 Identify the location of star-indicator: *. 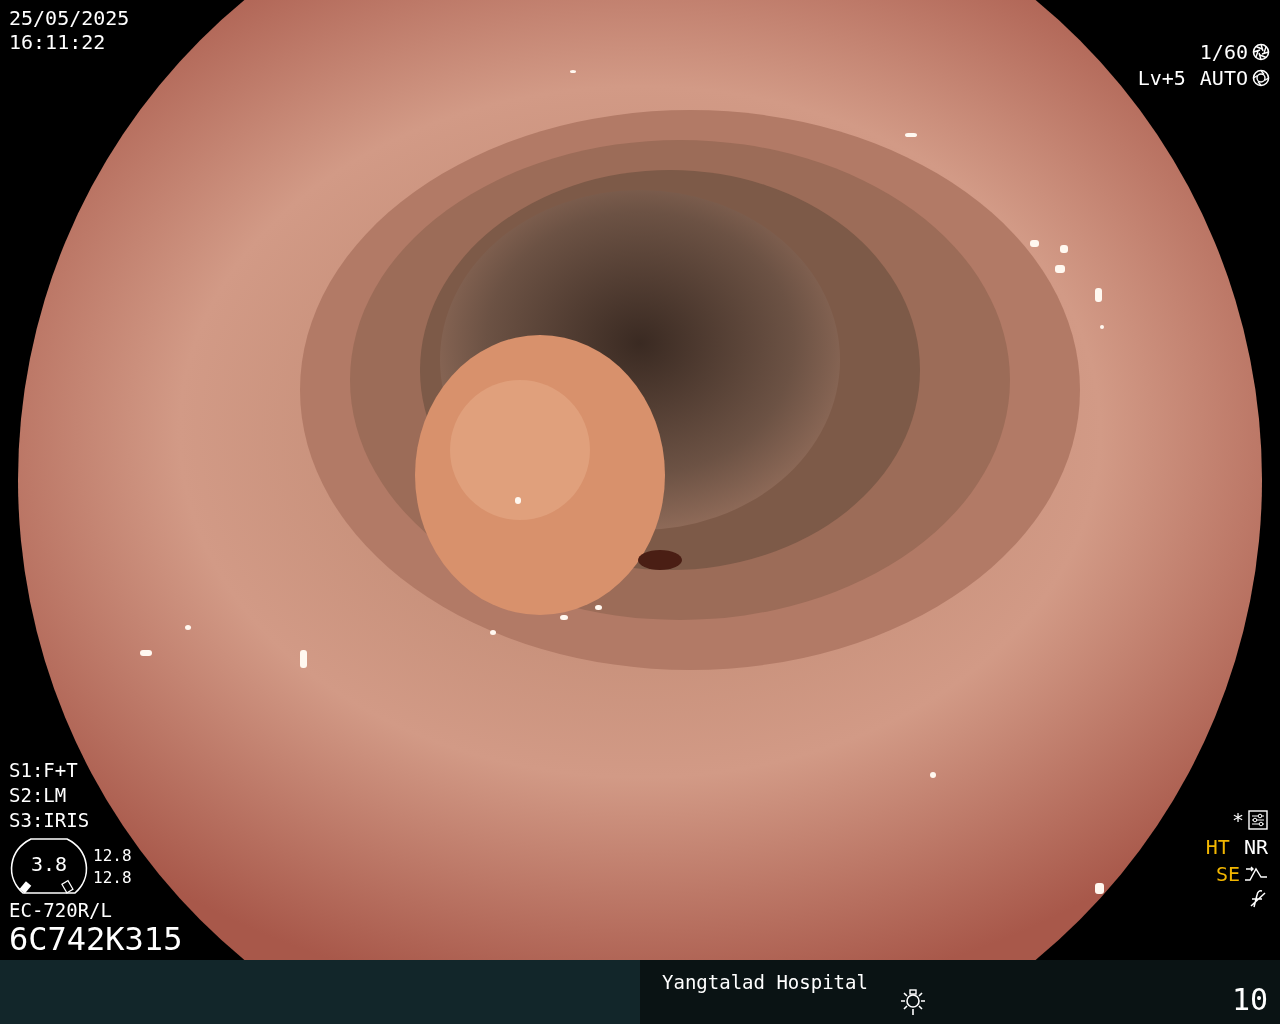
(1237, 820).